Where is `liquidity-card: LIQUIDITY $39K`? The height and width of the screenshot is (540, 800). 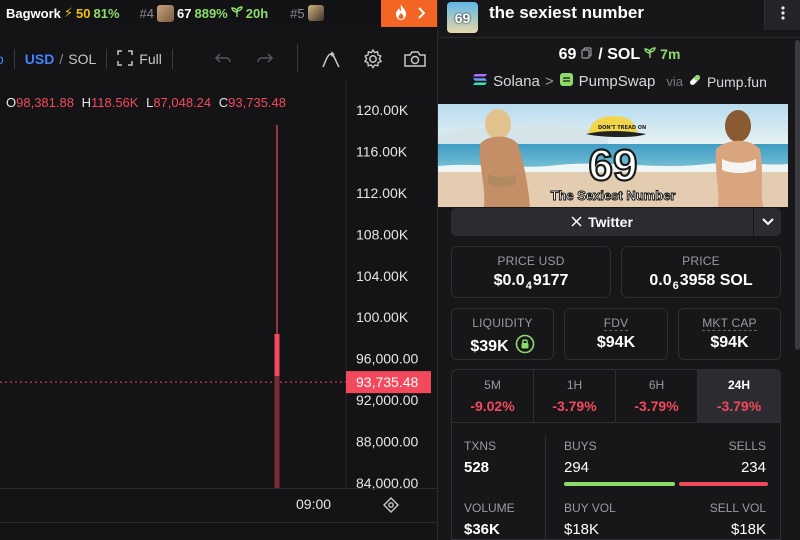
liquidity-card: LIQUIDITY $39K is located at coordinates (502, 334).